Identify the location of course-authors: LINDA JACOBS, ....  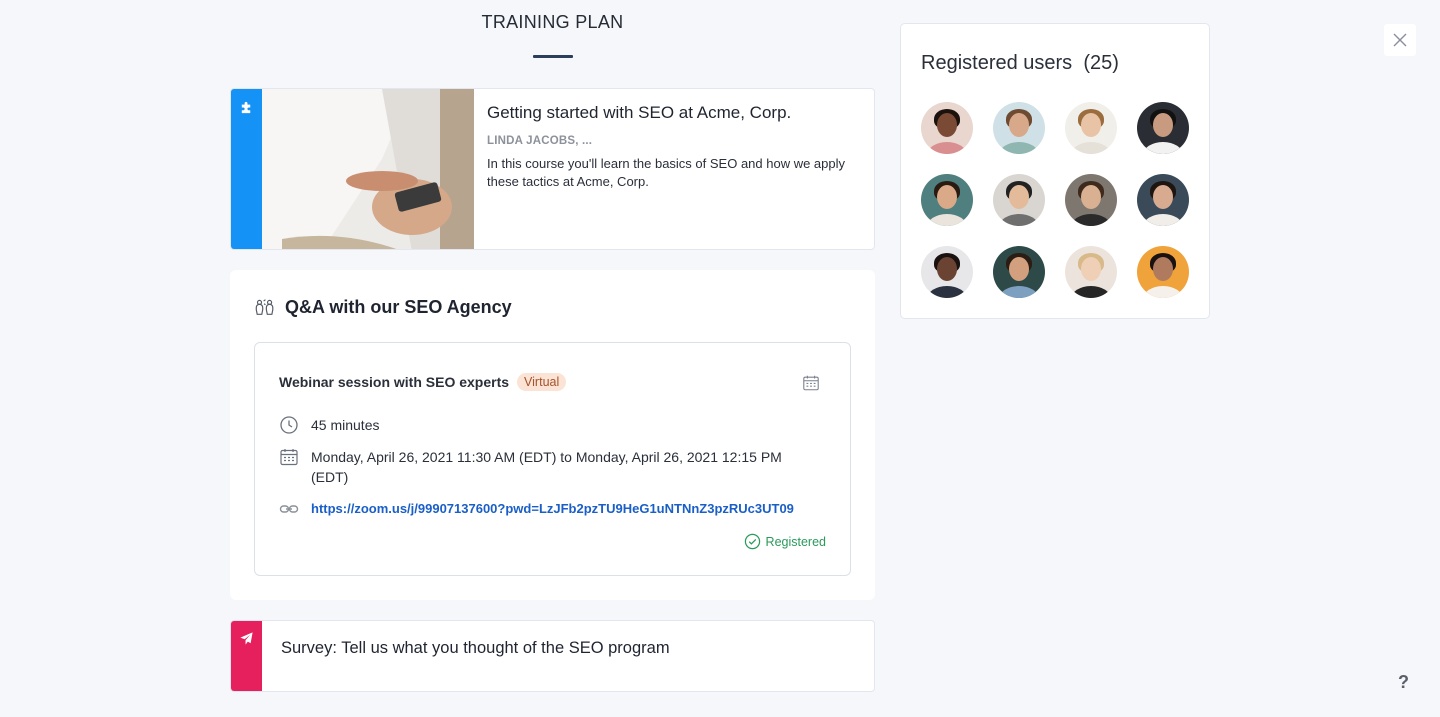
(540, 141).